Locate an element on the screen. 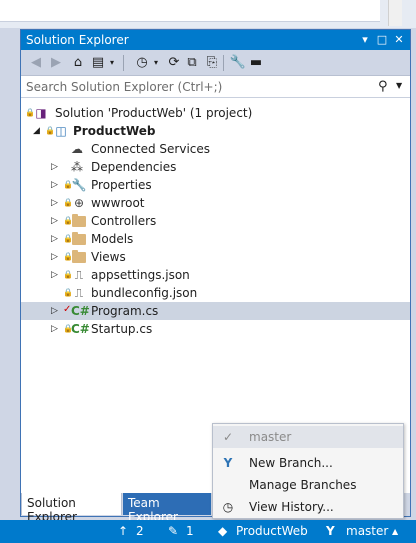  panel-toolbar: ◀ ▶ ⌂ ▤ ▾ ◷ ▾ ⟳ ⧉ ⎘ 🔧 ▬ is located at coordinates (215, 63).